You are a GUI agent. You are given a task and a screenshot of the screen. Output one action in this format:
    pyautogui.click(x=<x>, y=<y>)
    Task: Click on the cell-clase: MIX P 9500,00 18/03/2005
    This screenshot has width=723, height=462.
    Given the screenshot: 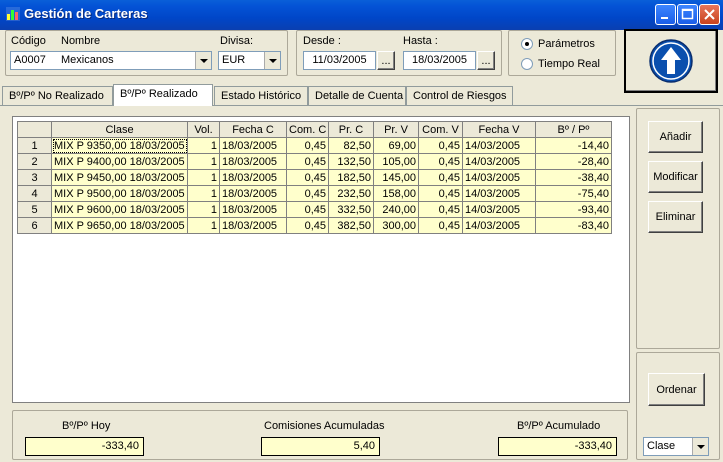 What is the action you would take?
    pyautogui.click(x=119, y=193)
    